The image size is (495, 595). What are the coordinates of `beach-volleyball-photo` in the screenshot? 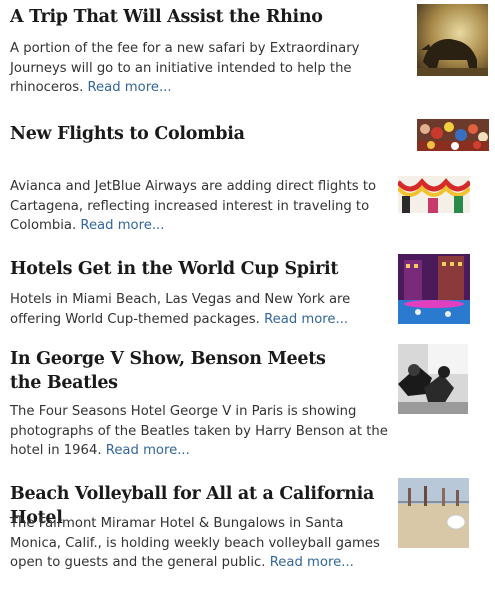 It's located at (433, 513).